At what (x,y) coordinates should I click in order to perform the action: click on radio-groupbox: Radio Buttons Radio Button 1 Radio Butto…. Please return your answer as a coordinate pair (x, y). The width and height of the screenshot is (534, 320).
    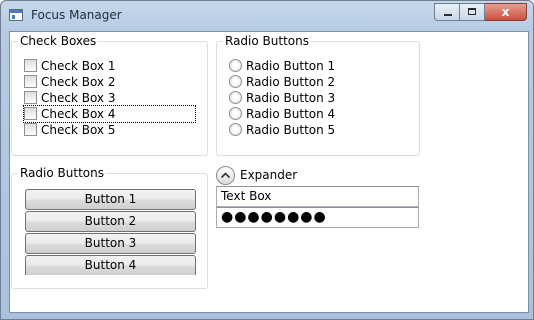
    Looking at the image, I should click on (318, 94).